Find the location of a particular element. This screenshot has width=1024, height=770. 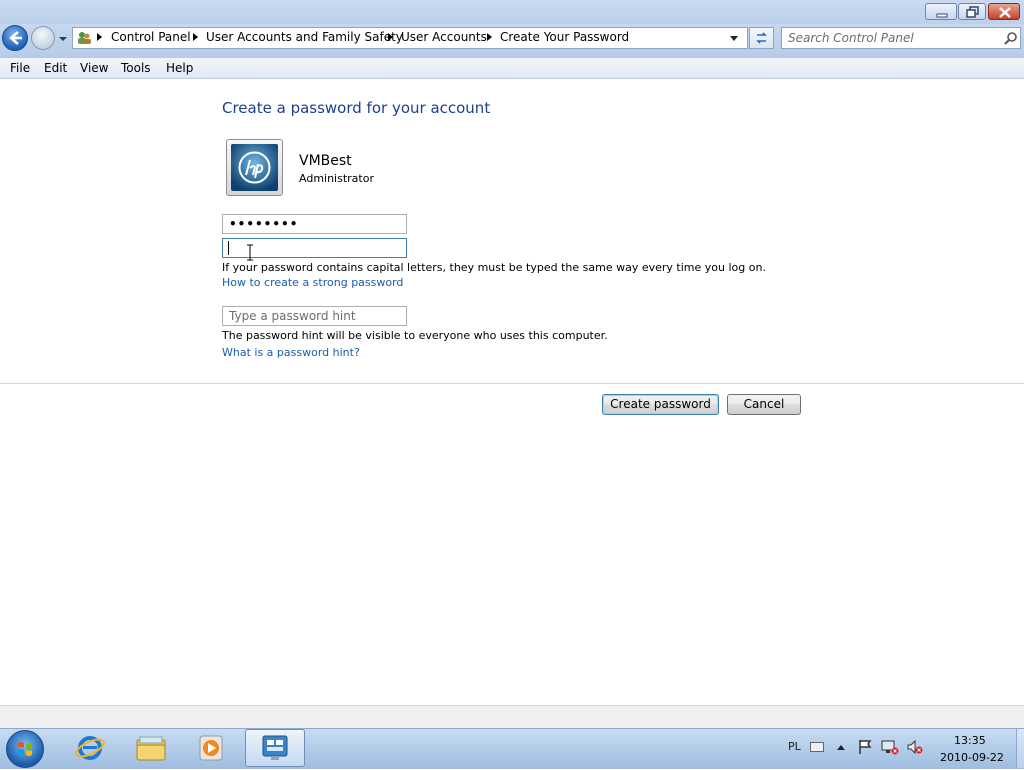

password-hint-input is located at coordinates (314, 316).